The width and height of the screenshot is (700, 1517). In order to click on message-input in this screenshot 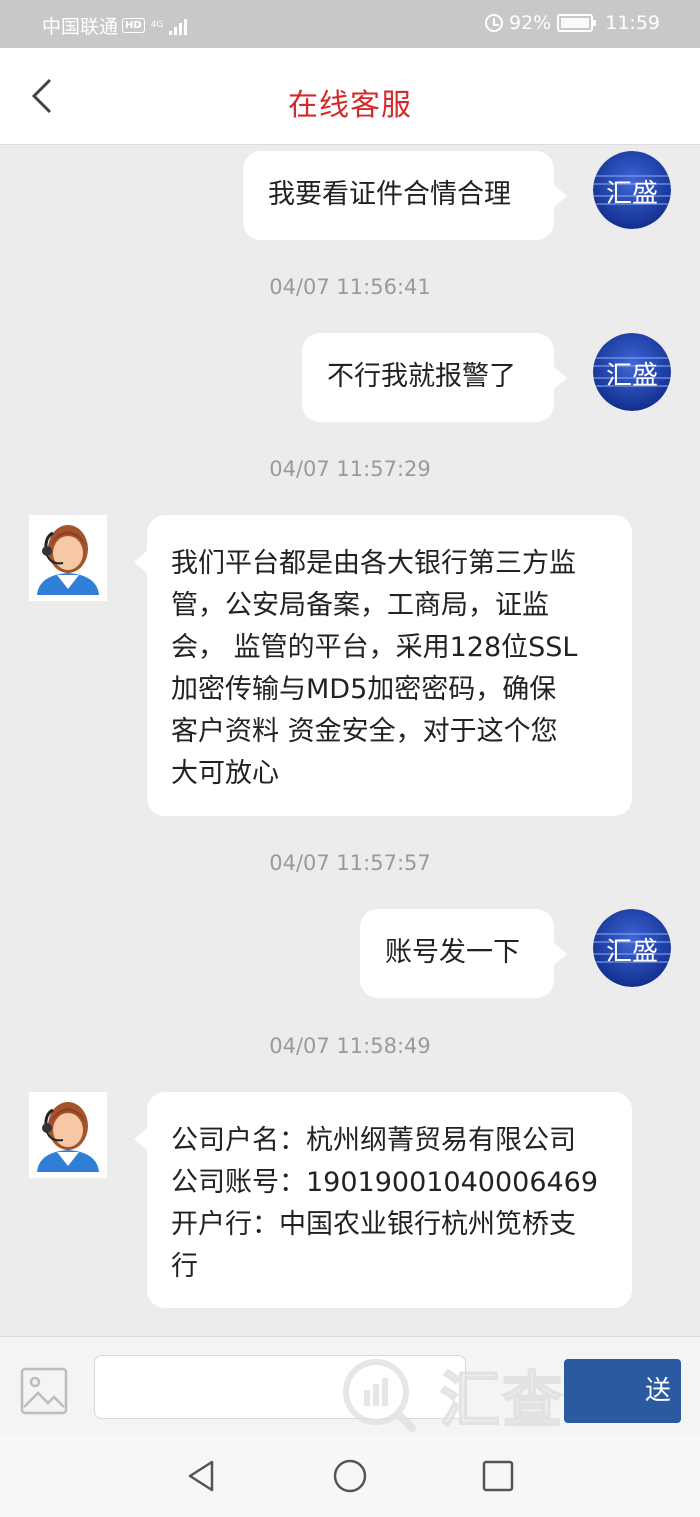, I will do `click(280, 1387)`.